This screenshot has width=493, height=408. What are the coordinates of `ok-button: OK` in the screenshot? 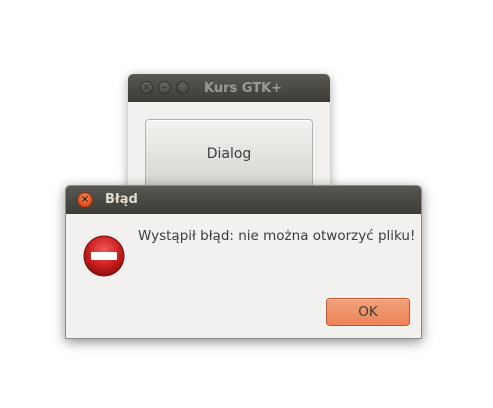 It's located at (368, 312).